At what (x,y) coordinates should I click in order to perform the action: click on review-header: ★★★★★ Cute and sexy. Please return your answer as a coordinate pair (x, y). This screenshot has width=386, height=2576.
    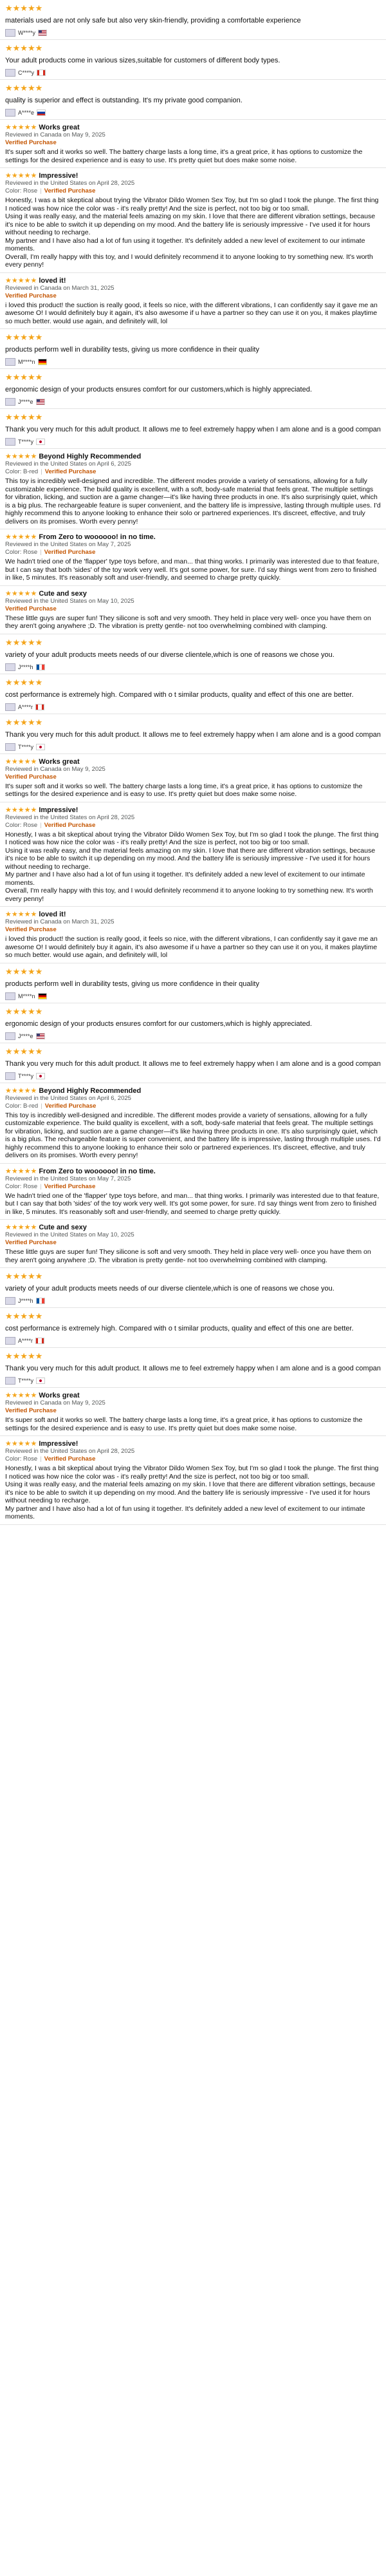
    Looking at the image, I should click on (193, 1227).